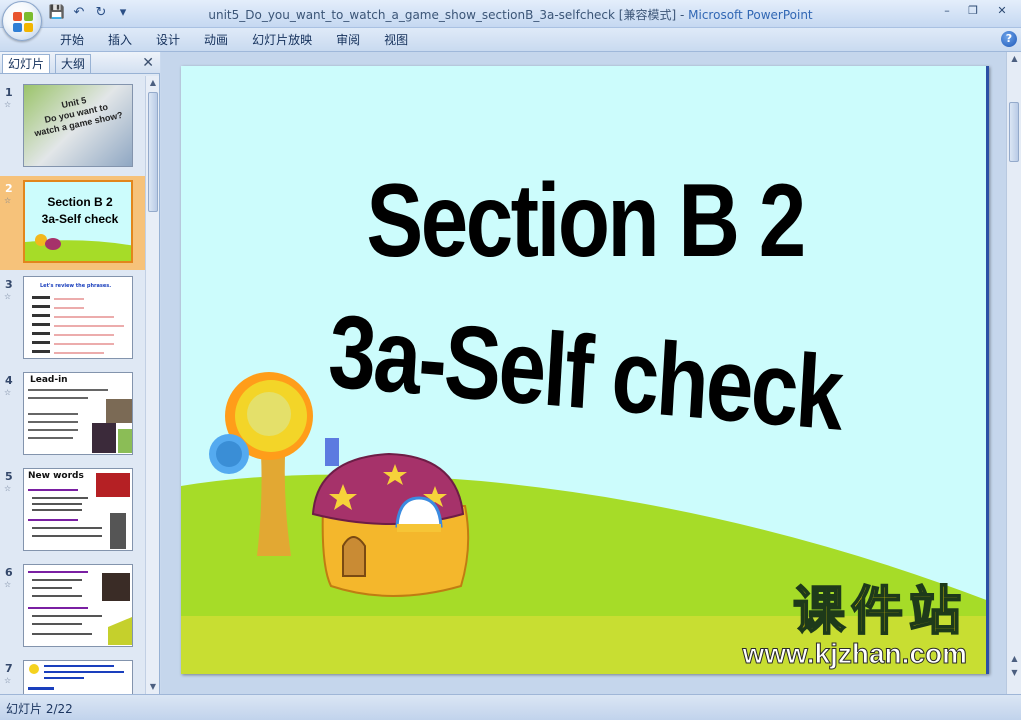 Image resolution: width=1021 pixels, height=720 pixels. I want to click on slide-thumbnail: New words, so click(78, 509).